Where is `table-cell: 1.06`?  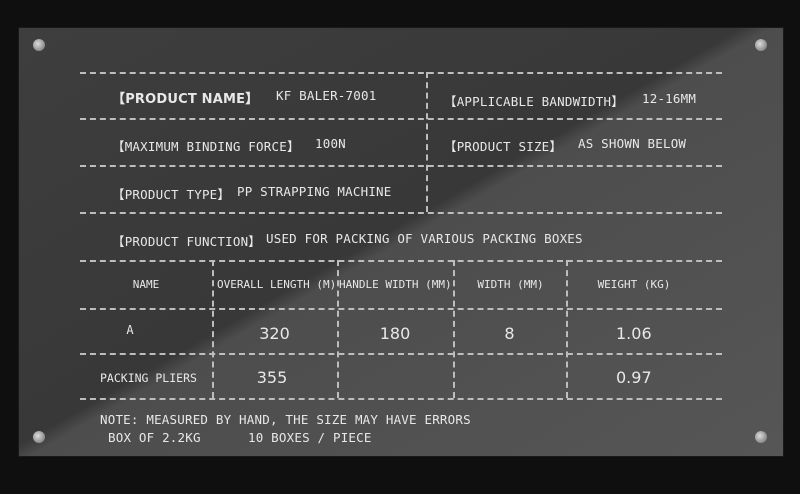 table-cell: 1.06 is located at coordinates (634, 333).